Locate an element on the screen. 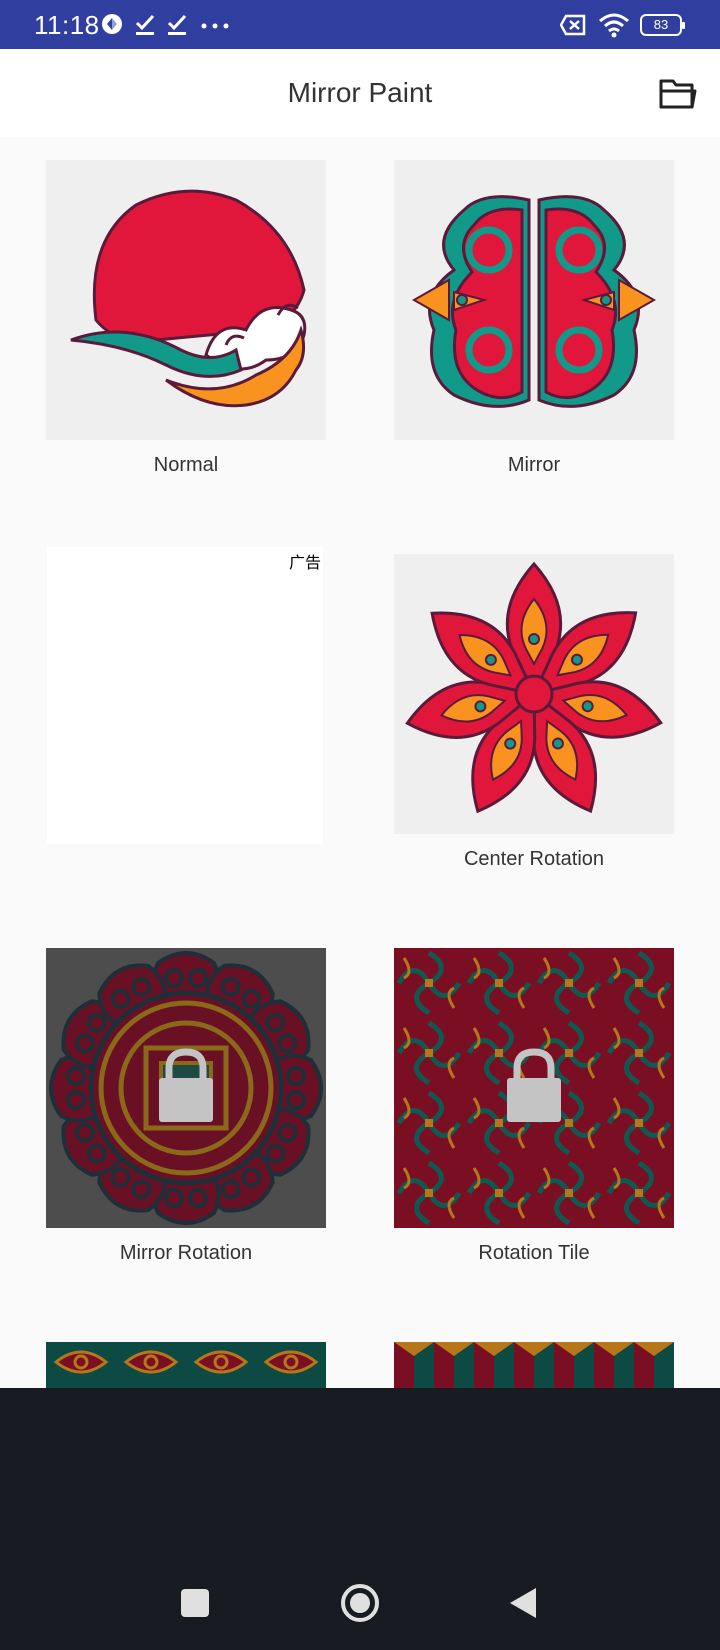  no-sim-icon is located at coordinates (573, 25).